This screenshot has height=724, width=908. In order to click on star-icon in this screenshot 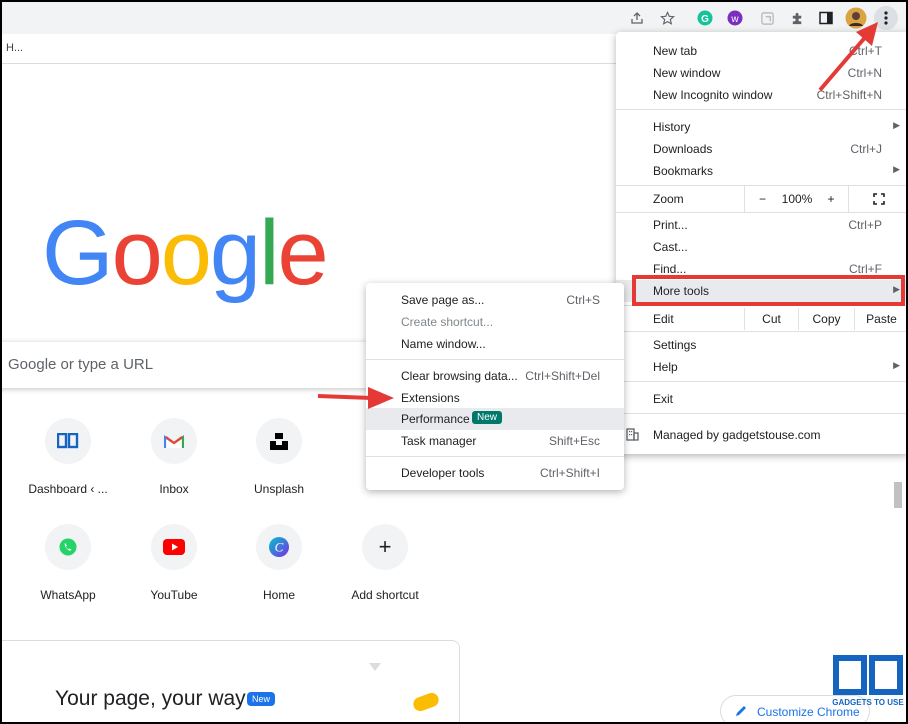, I will do `click(667, 18)`.